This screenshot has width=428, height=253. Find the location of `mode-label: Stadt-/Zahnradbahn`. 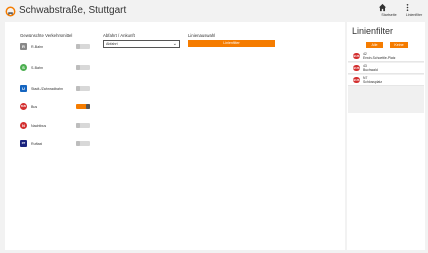

mode-label: Stadt-/Zahnradbahn is located at coordinates (47, 88).